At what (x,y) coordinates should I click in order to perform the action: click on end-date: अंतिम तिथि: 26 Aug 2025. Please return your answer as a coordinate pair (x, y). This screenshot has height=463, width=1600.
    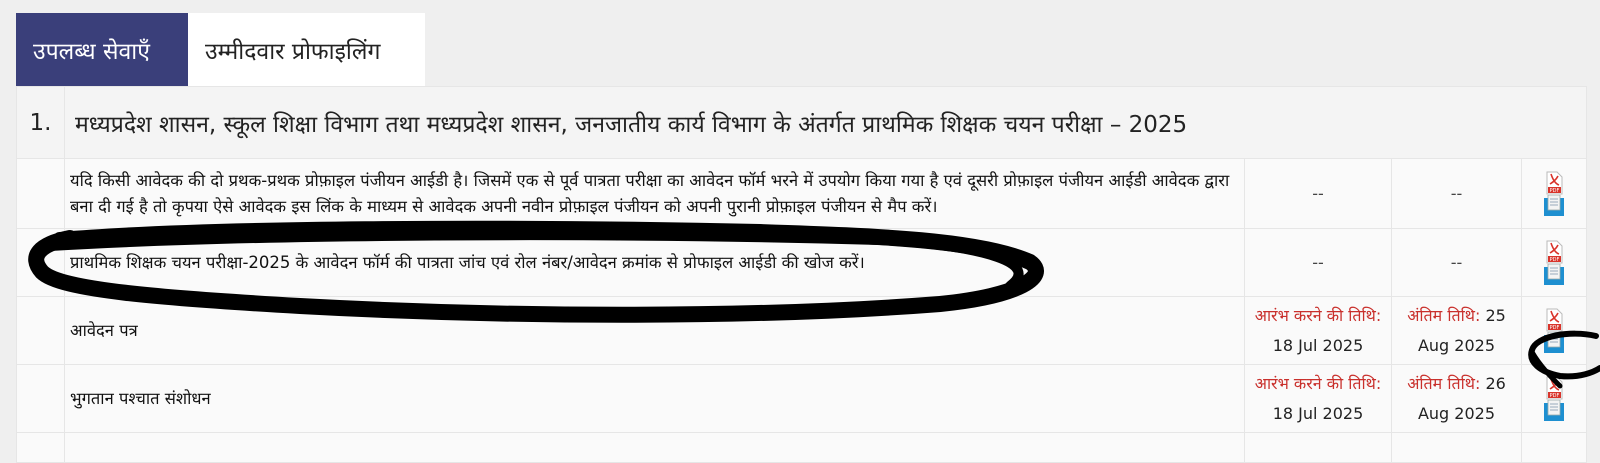
    Looking at the image, I should click on (1456, 398).